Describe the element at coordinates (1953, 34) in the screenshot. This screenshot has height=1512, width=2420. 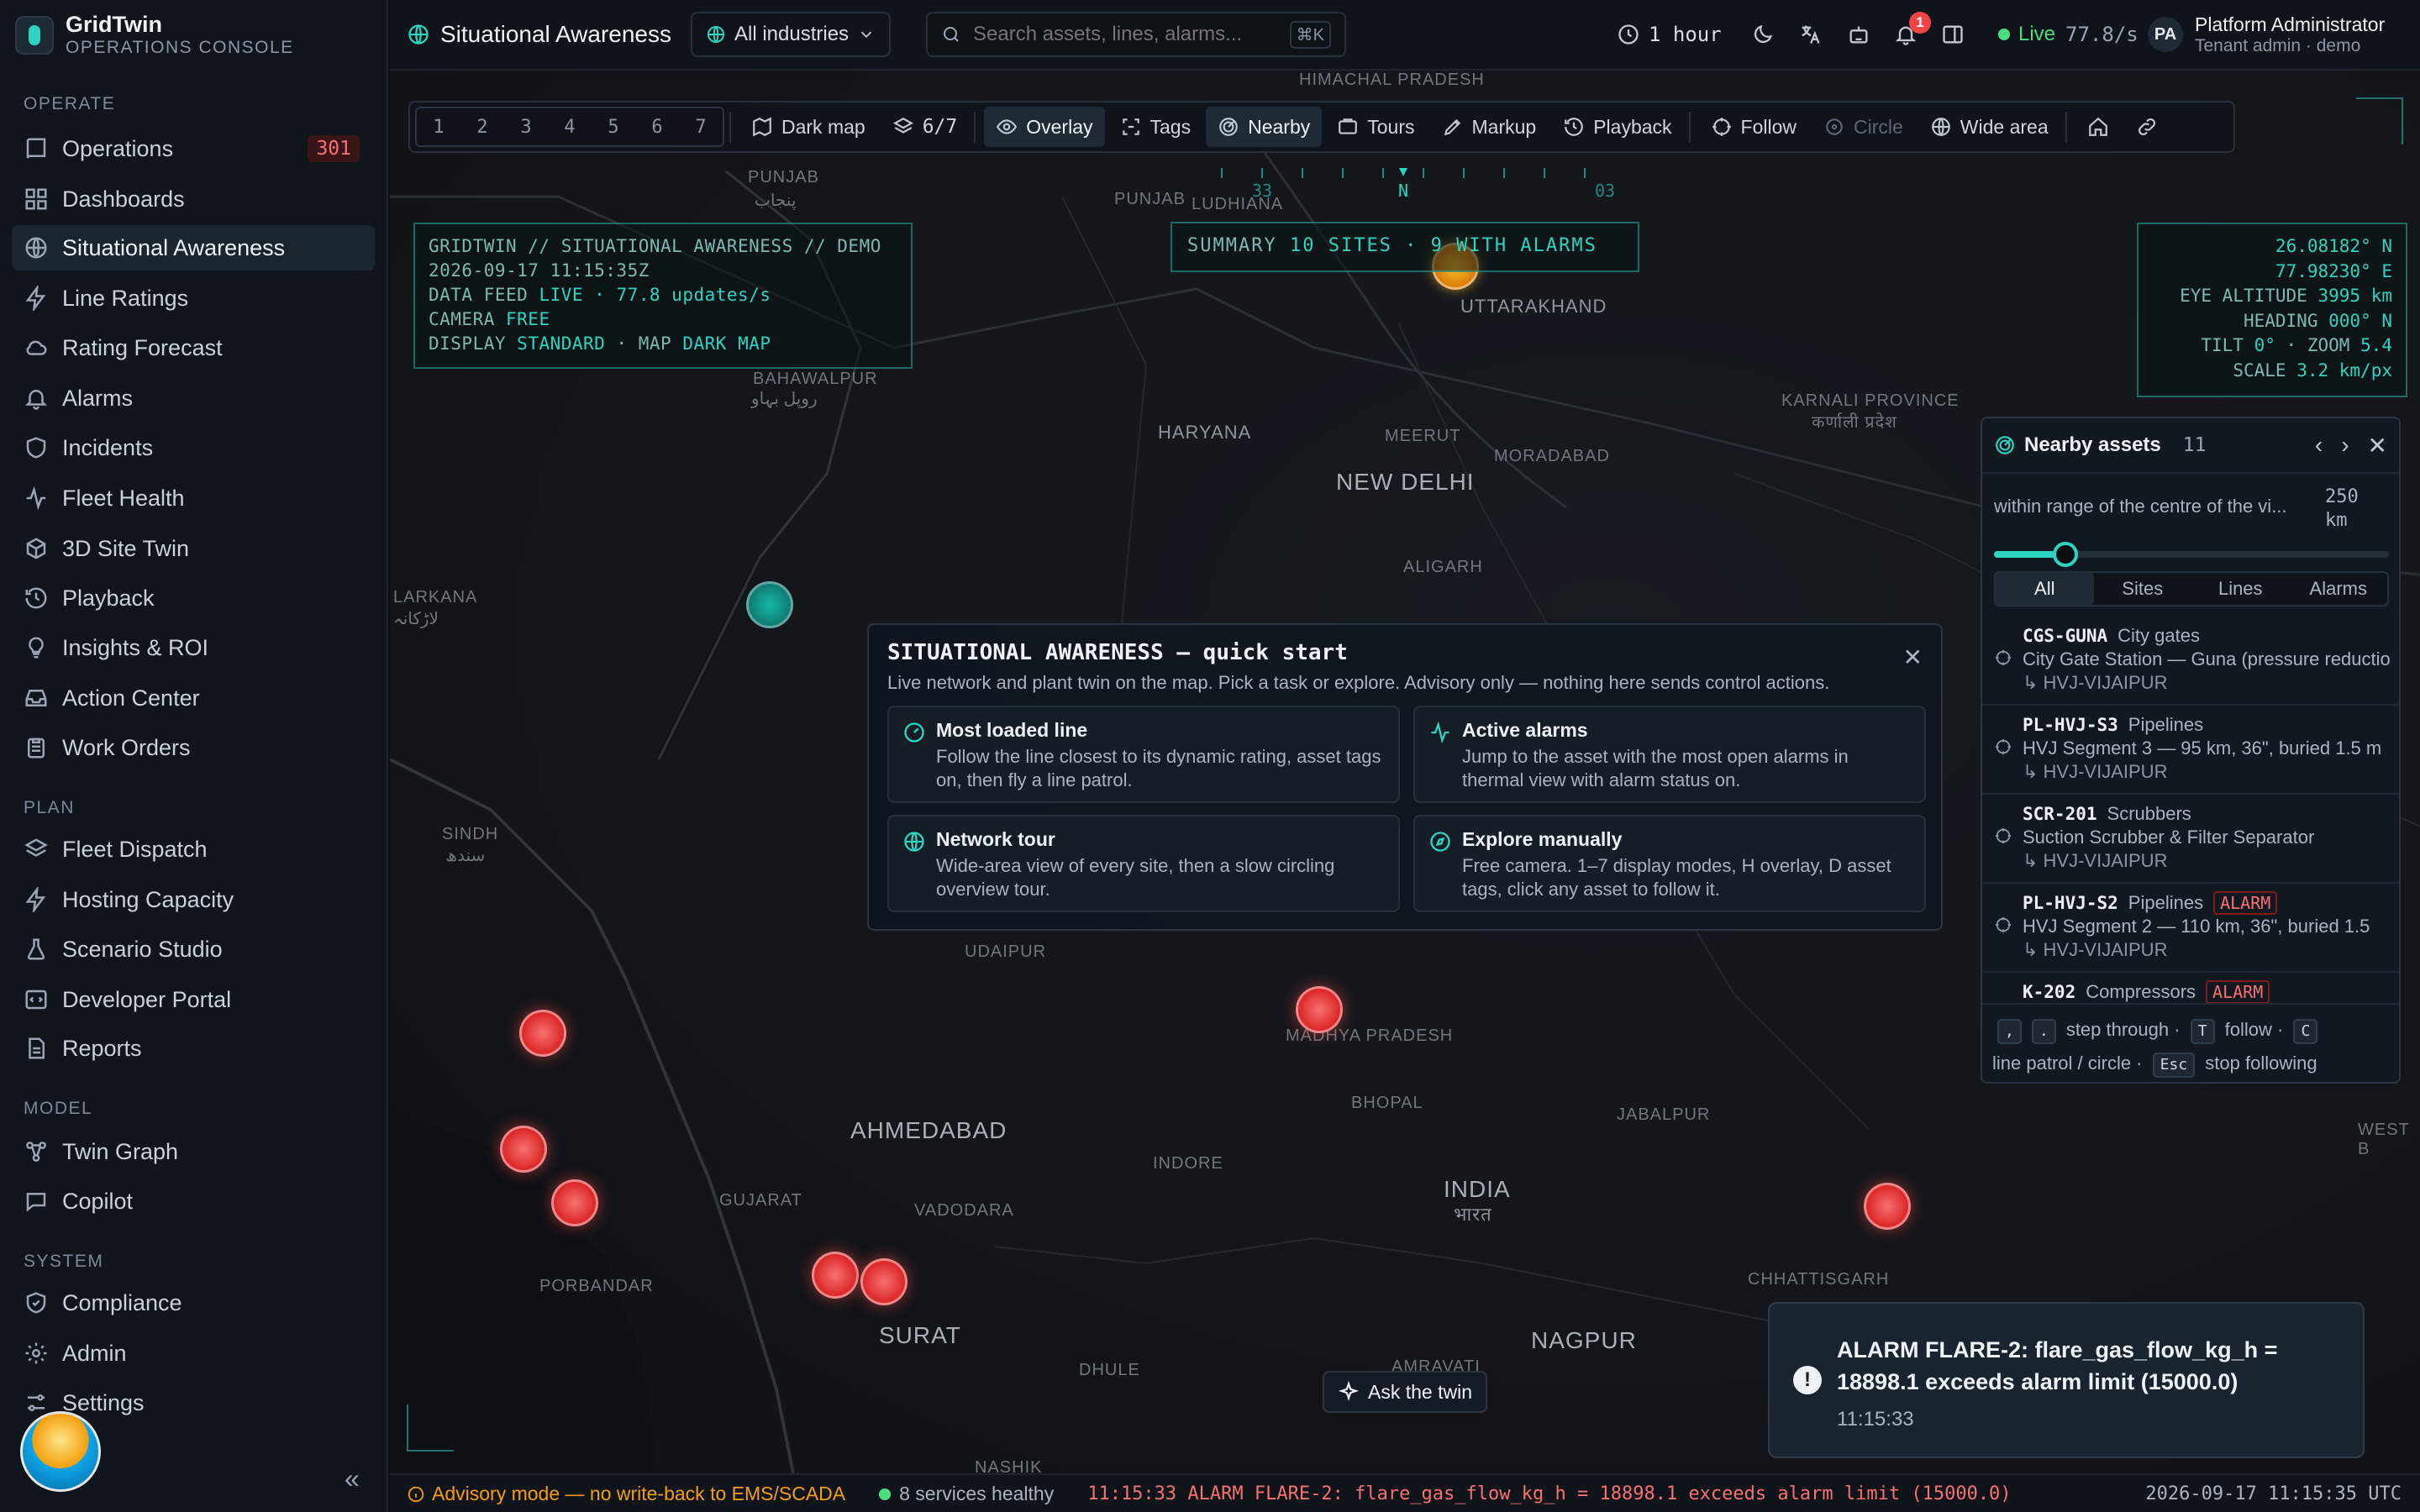
I see `panel-toggle-button` at that location.